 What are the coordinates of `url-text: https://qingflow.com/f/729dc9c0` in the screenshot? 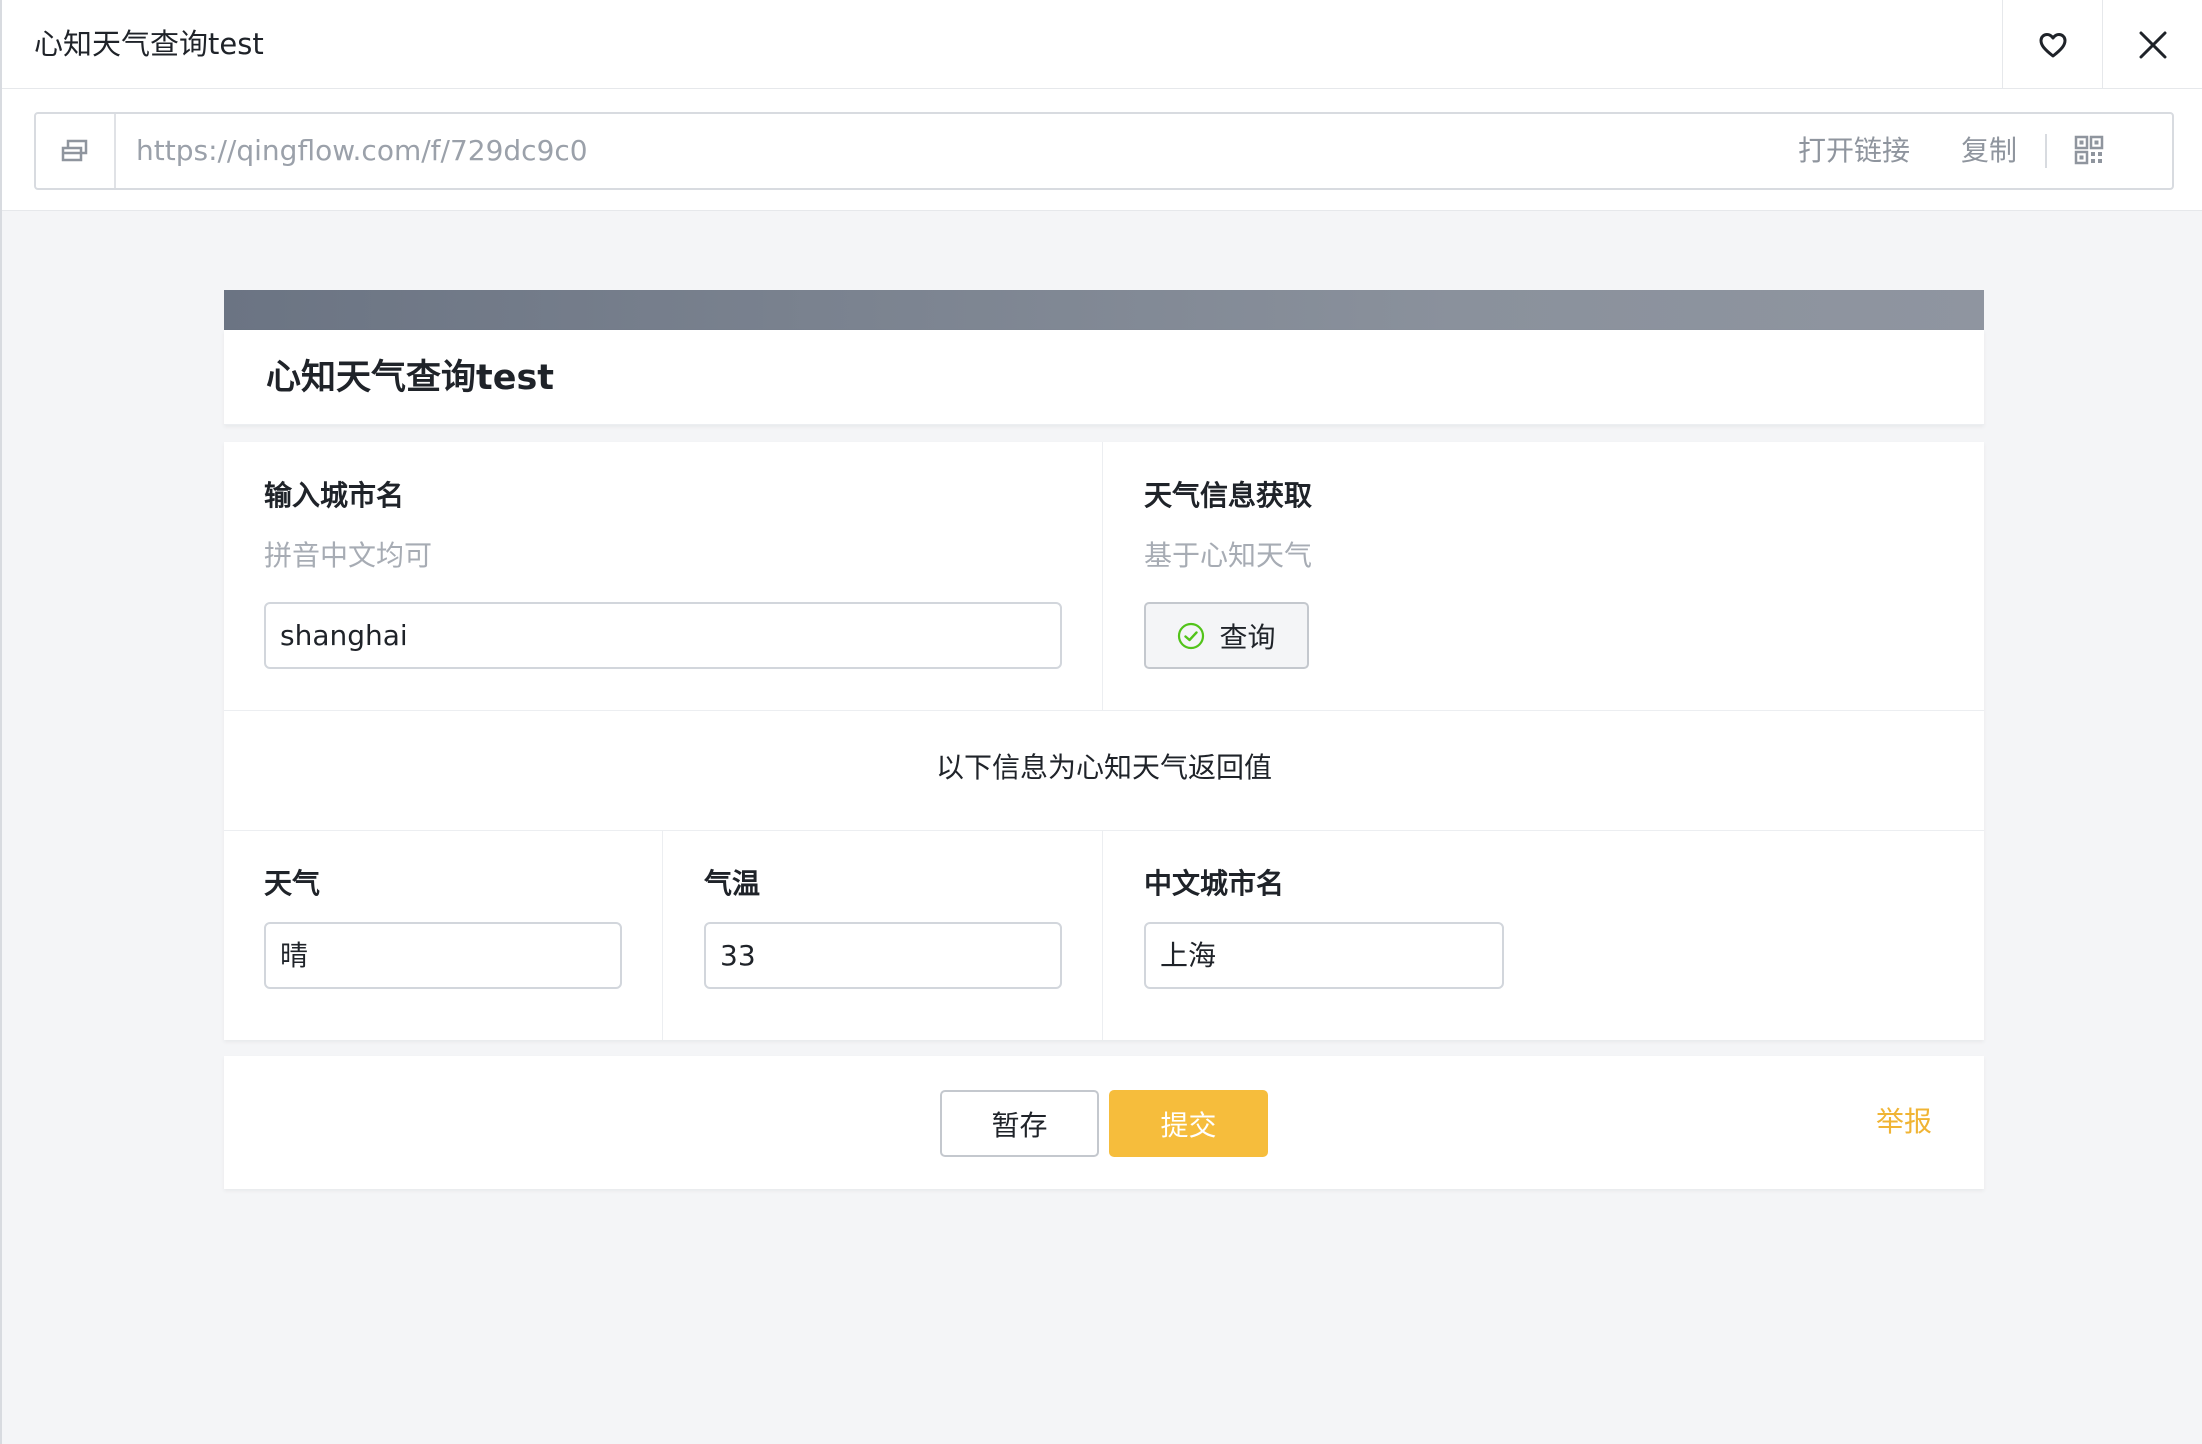 It's located at (362, 151).